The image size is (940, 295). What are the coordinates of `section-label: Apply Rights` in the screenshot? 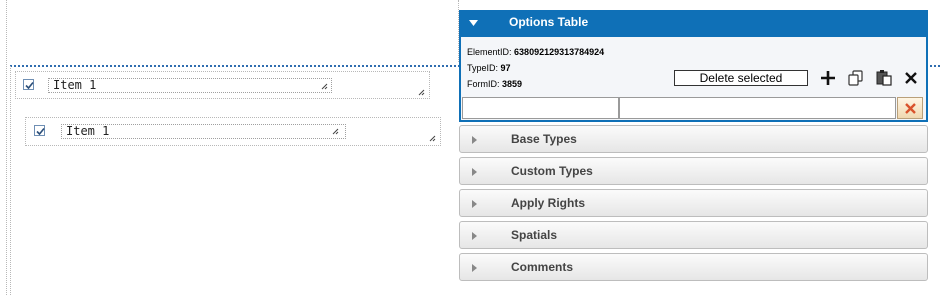 It's located at (548, 203).